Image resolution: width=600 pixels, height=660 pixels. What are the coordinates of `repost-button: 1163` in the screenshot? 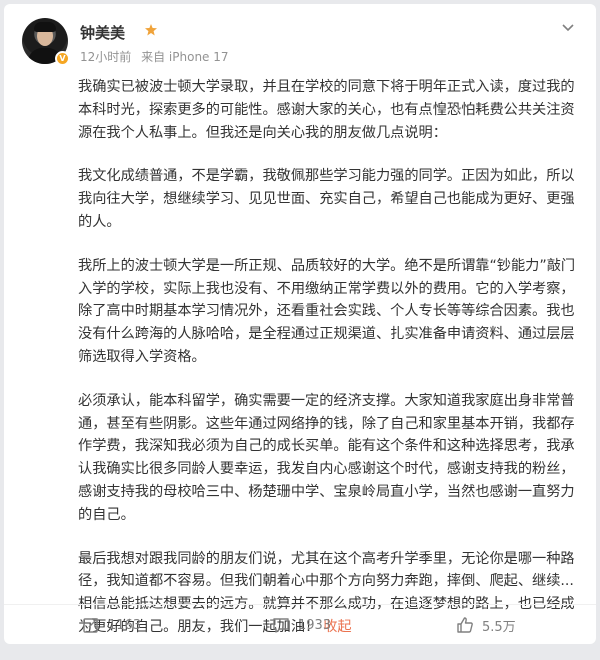 It's located at (111, 625).